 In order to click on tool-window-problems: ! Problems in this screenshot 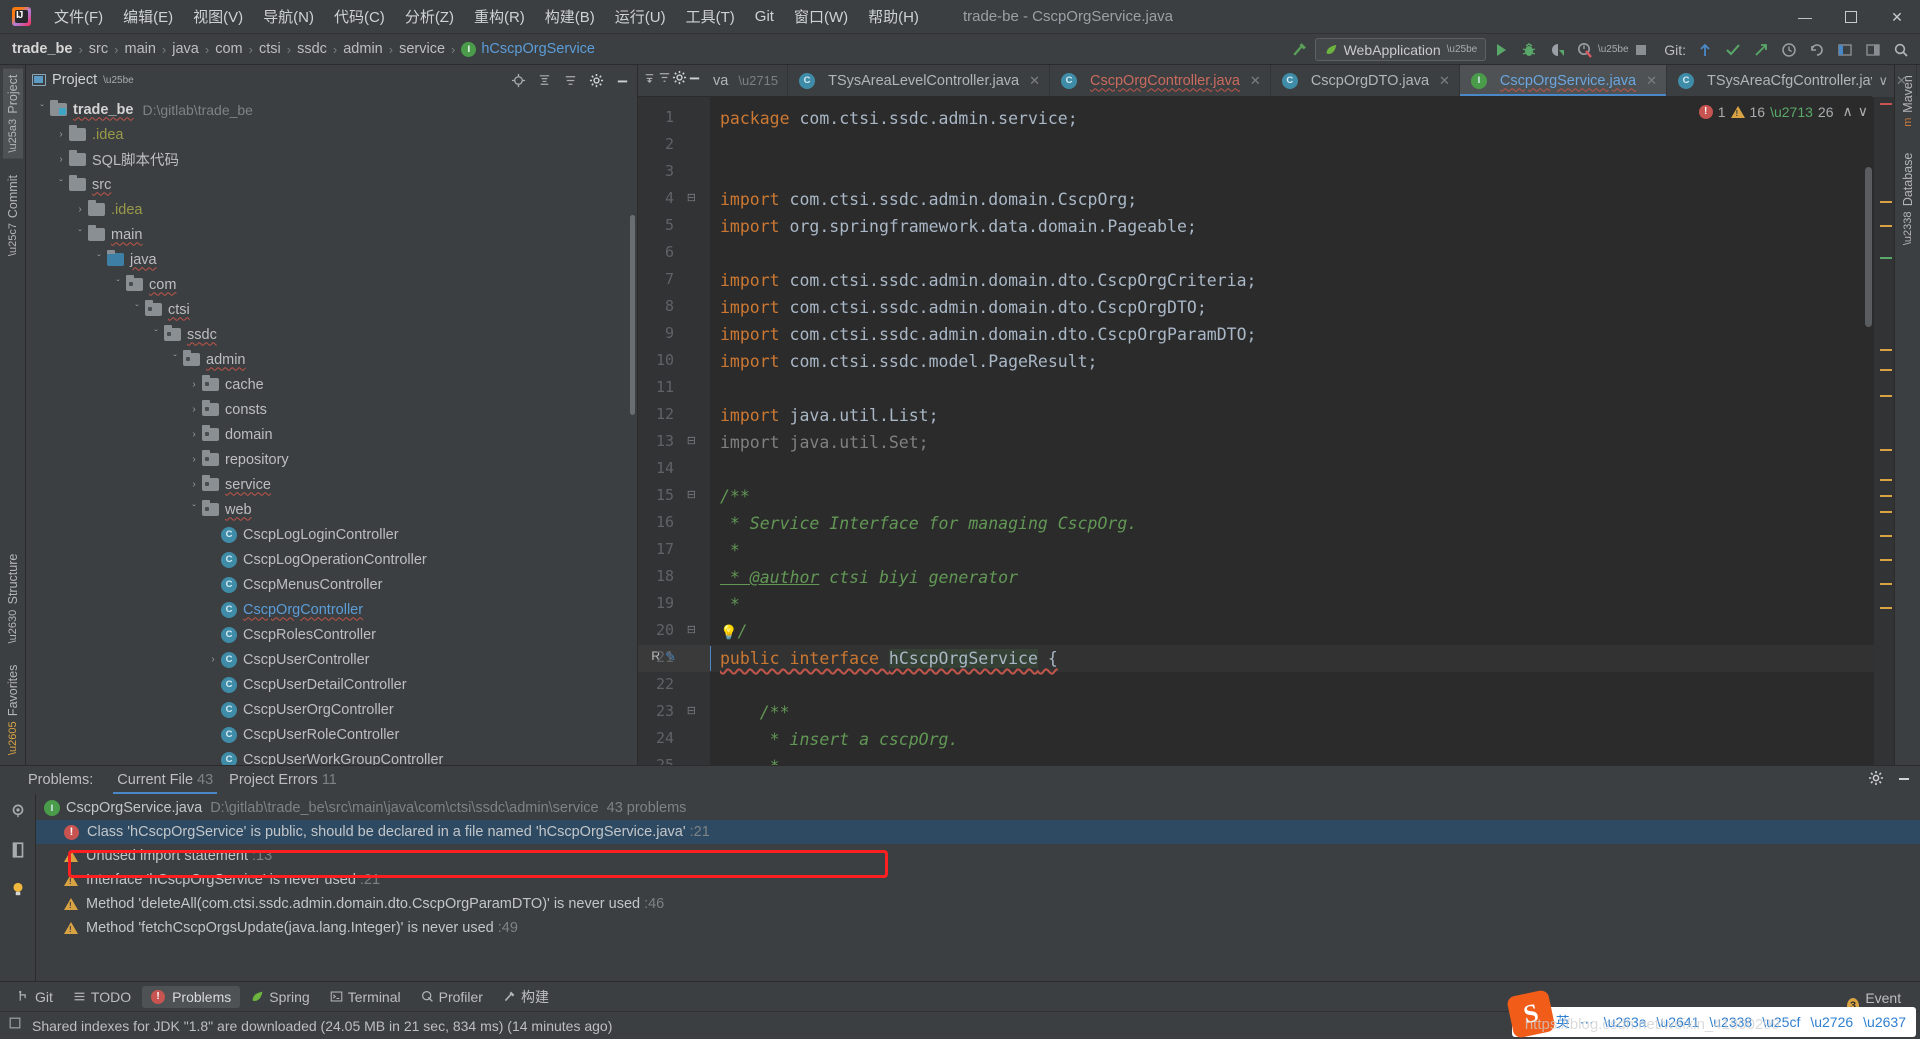, I will do `click(191, 996)`.